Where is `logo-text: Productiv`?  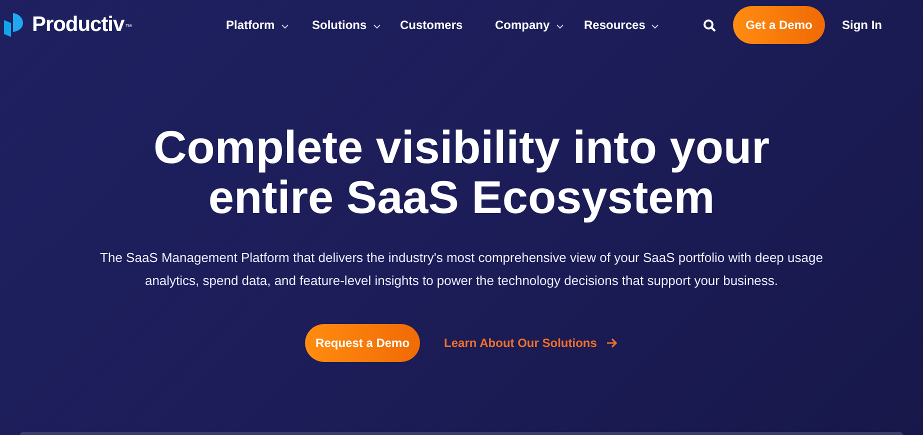
logo-text: Productiv is located at coordinates (78, 25).